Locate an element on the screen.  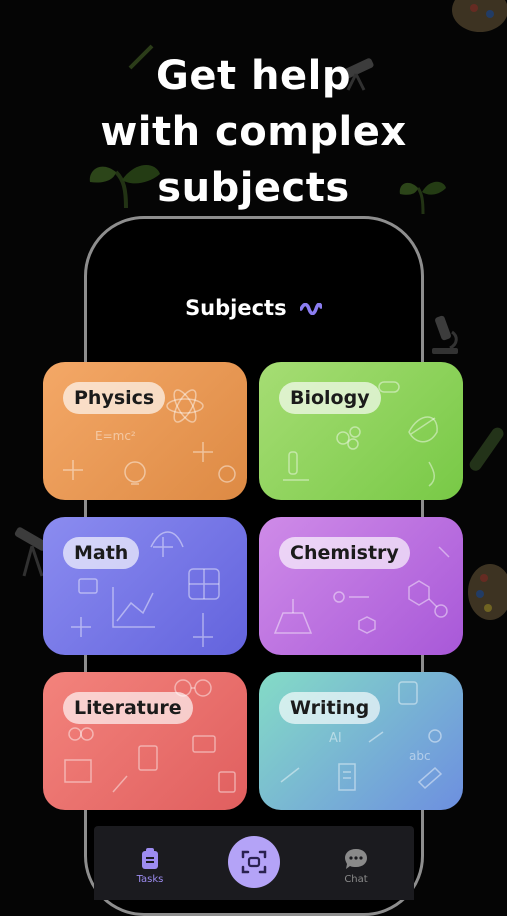
tab-tasks: Tasks is located at coordinates (150, 863).